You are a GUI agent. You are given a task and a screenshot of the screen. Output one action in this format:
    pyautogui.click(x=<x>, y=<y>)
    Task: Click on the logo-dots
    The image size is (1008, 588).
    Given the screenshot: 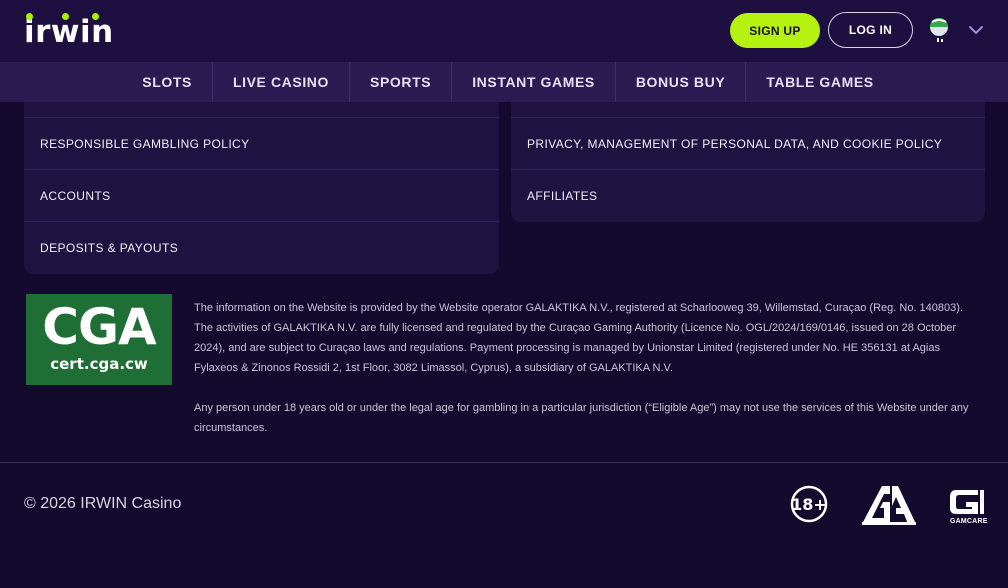 What is the action you would take?
    pyautogui.click(x=74, y=17)
    